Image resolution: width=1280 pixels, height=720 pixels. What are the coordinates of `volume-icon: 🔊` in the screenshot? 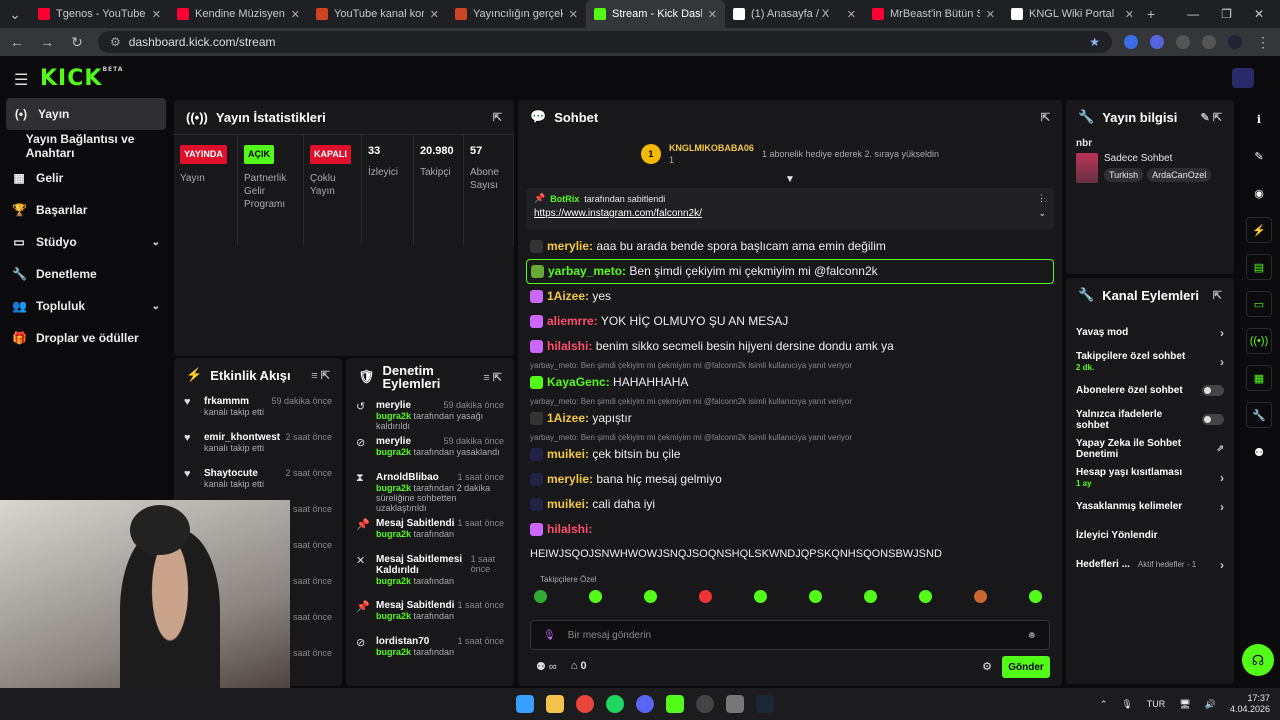 It's located at (1210, 704).